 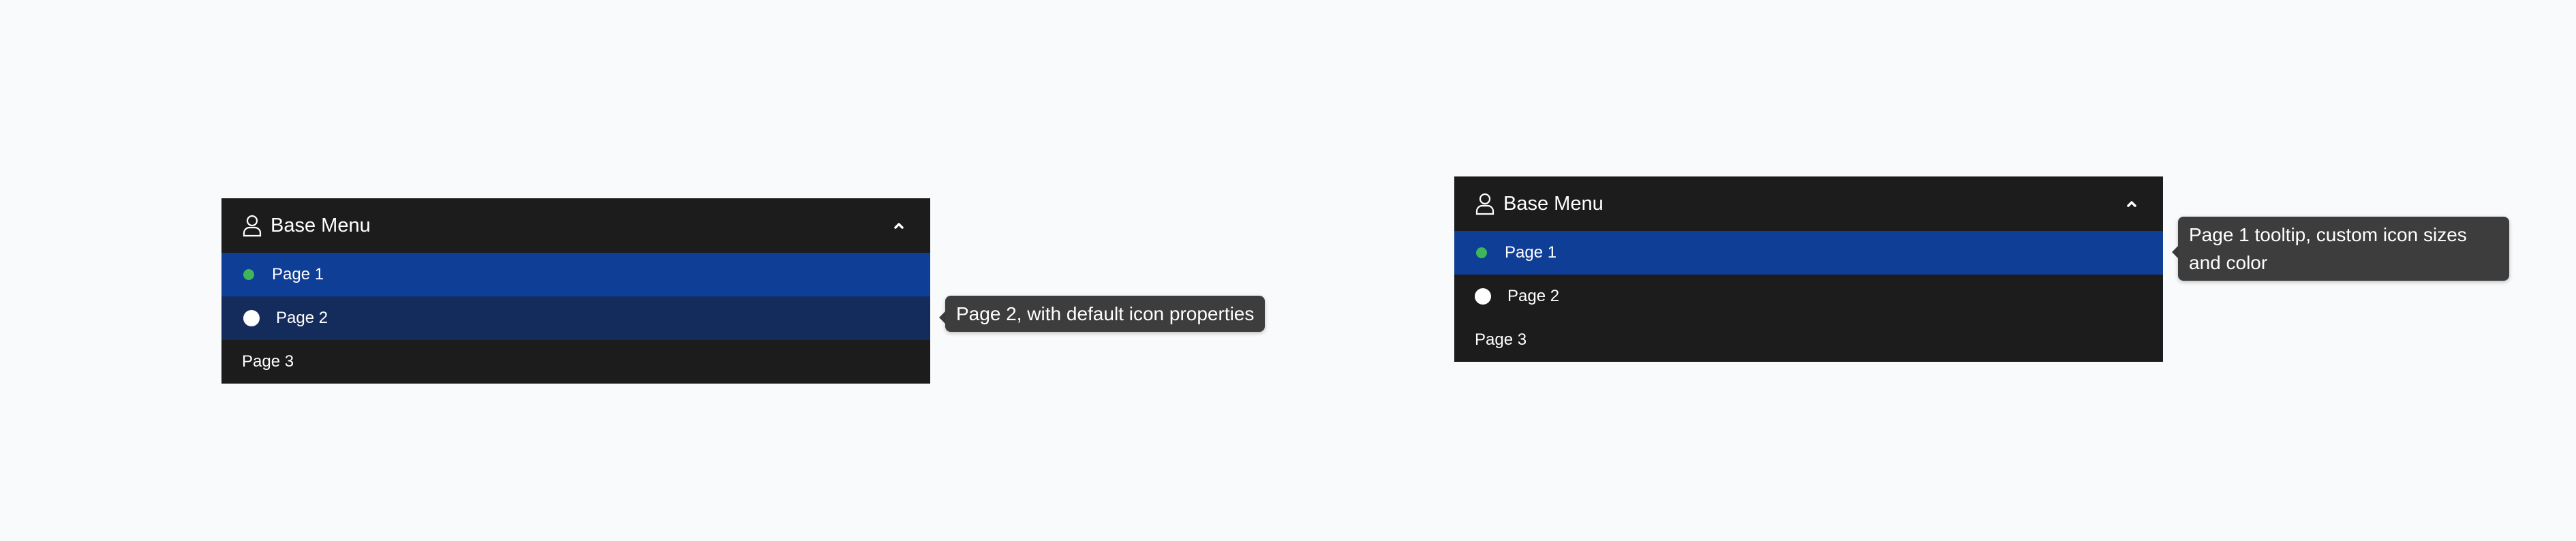 I want to click on base-menu-2: Base Menu Page 1 Page 2 Page 3, so click(x=1808, y=269).